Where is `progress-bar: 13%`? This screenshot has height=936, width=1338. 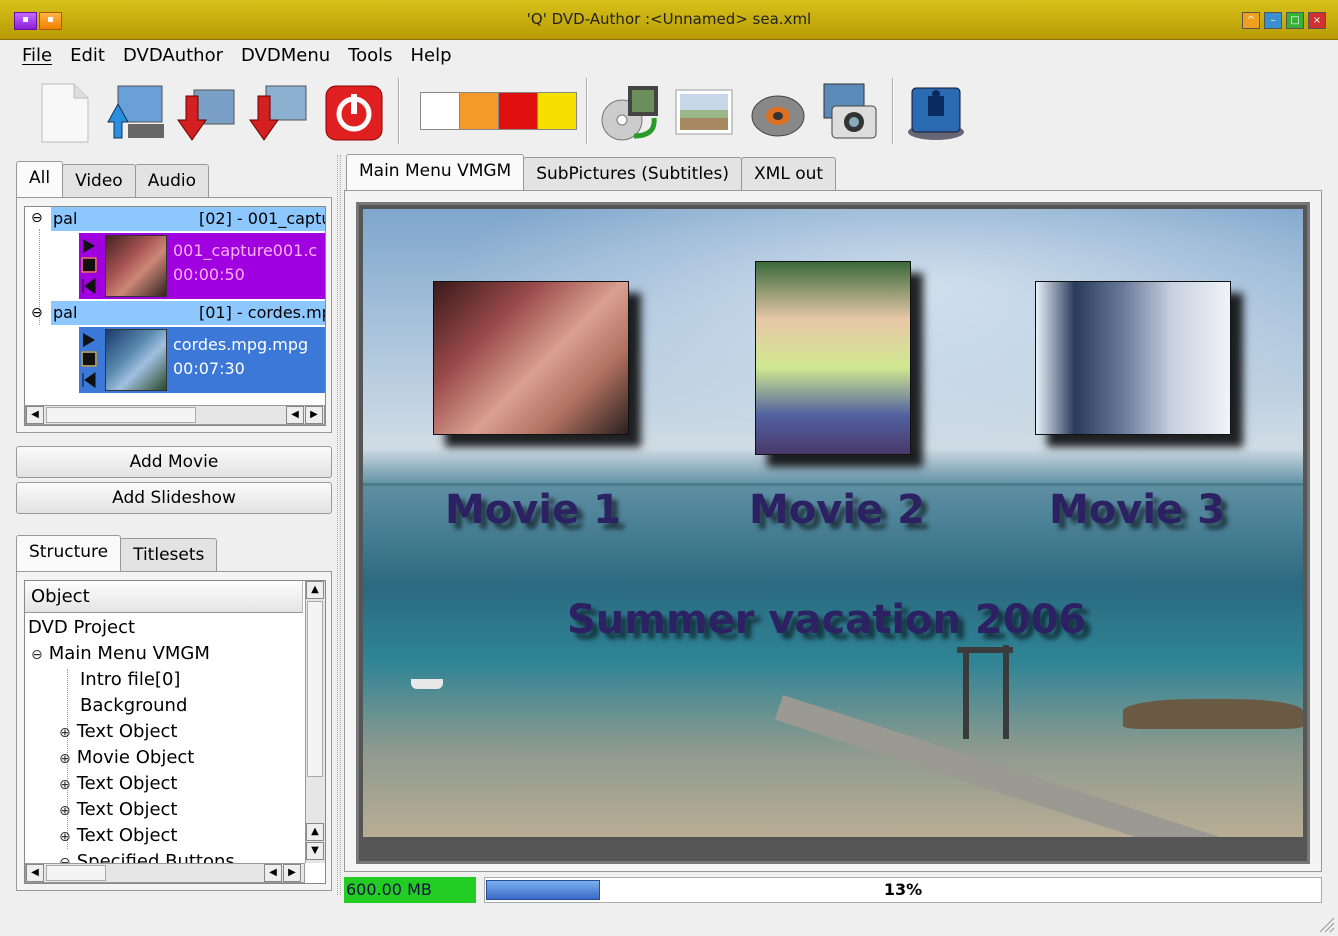 progress-bar: 13% is located at coordinates (903, 890).